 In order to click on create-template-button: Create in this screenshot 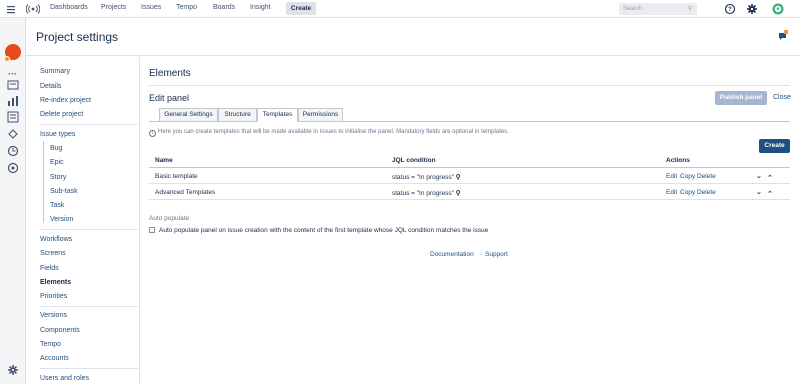, I will do `click(774, 146)`.